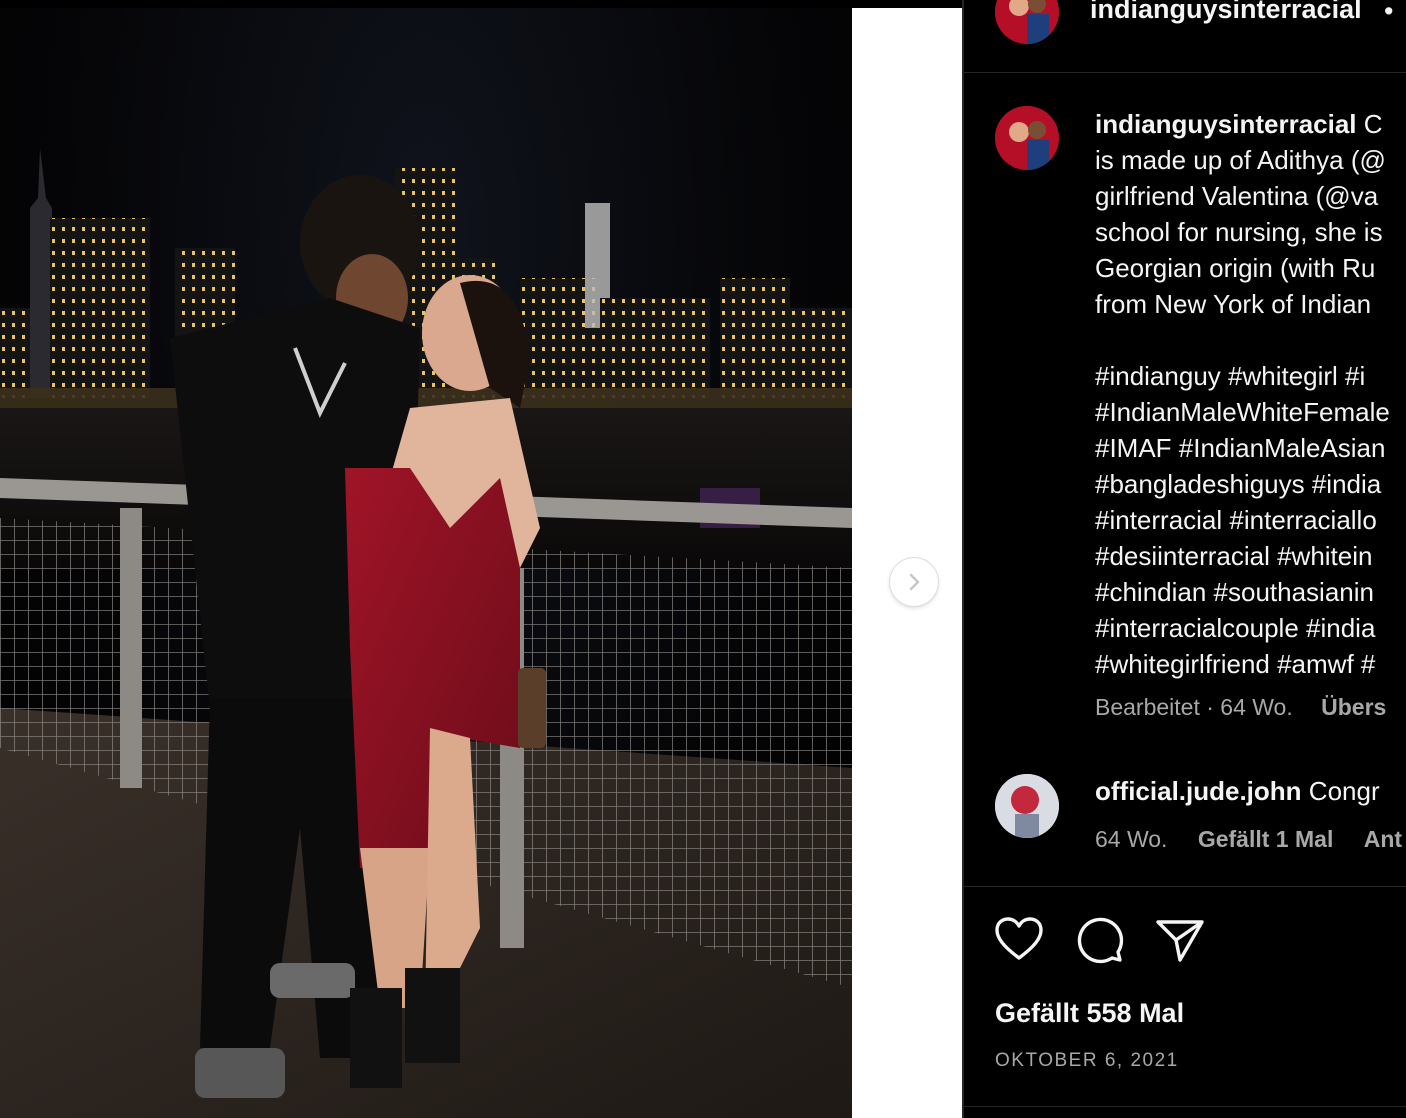 The width and height of the screenshot is (1406, 1118). Describe the element at coordinates (1240, 160) in the screenshot. I see `caption-line: is made up of Adithya (@` at that location.